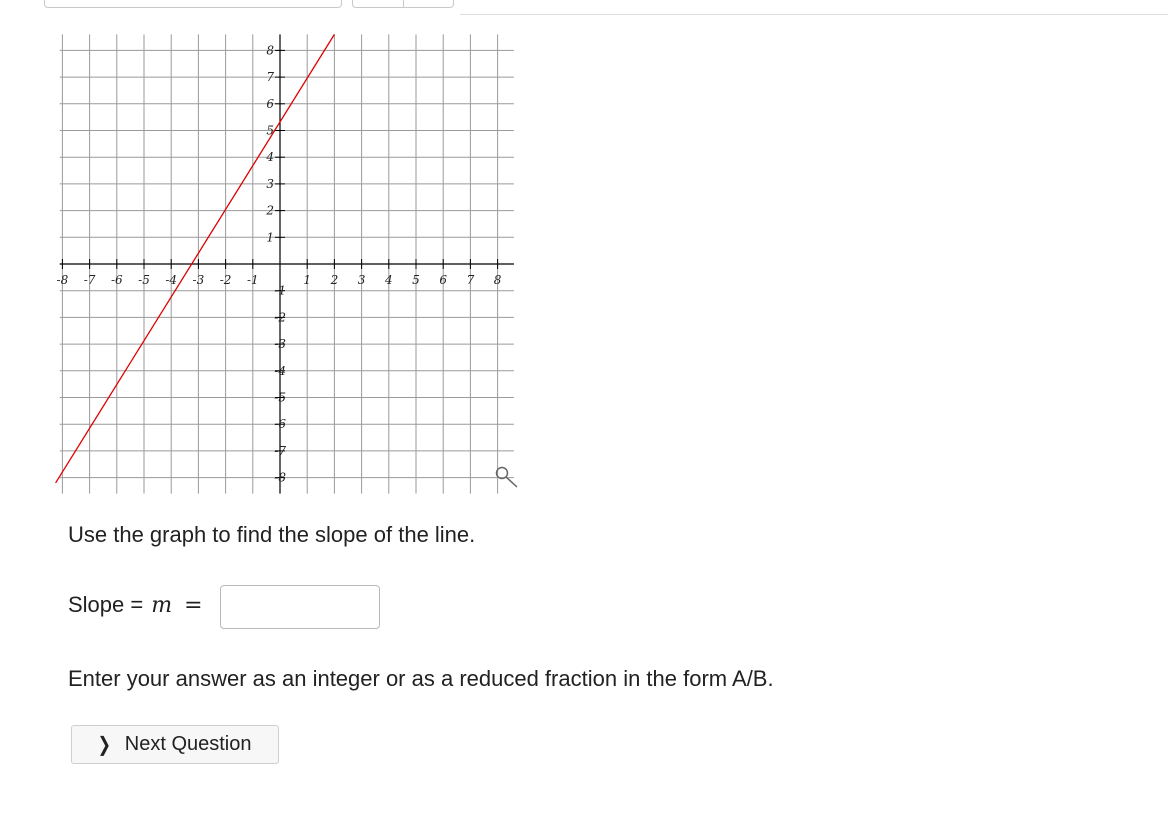 This screenshot has height=813, width=1168. Describe the element at coordinates (162, 605) in the screenshot. I see `slope-variable: m` at that location.